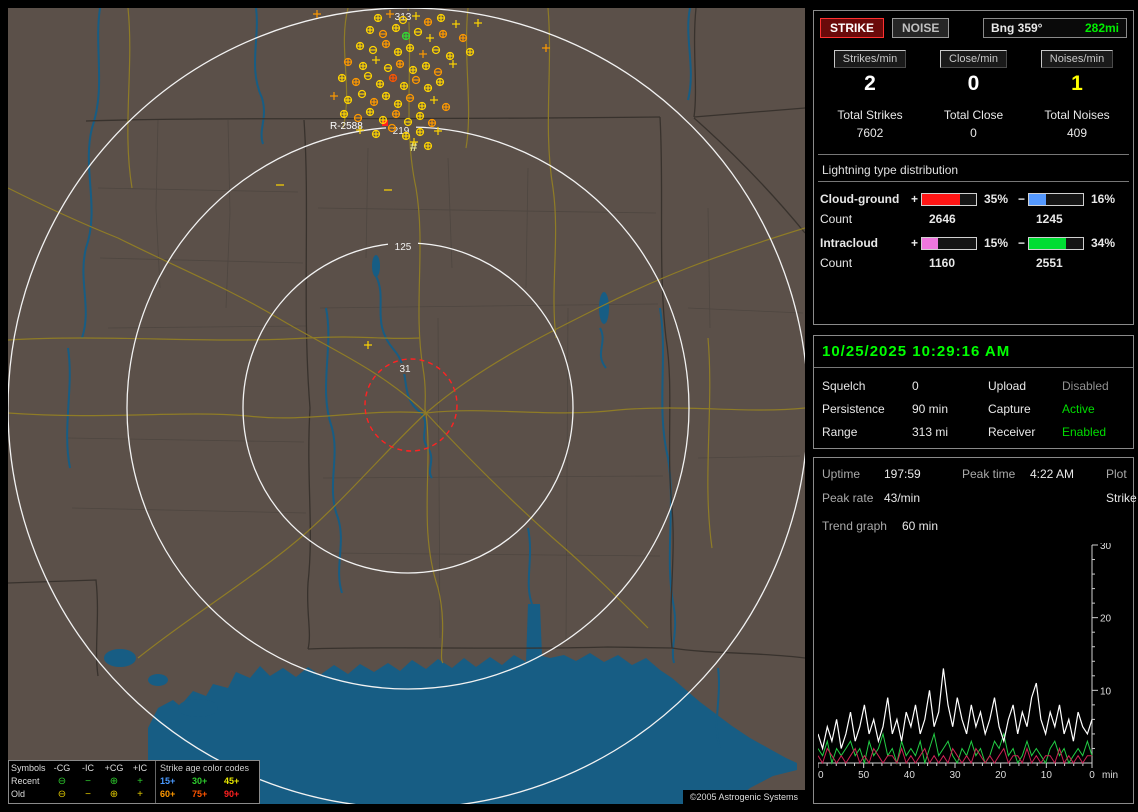 The image size is (1138, 812). Describe the element at coordinates (232, 781) in the screenshot. I see `age-45: 45+` at that location.